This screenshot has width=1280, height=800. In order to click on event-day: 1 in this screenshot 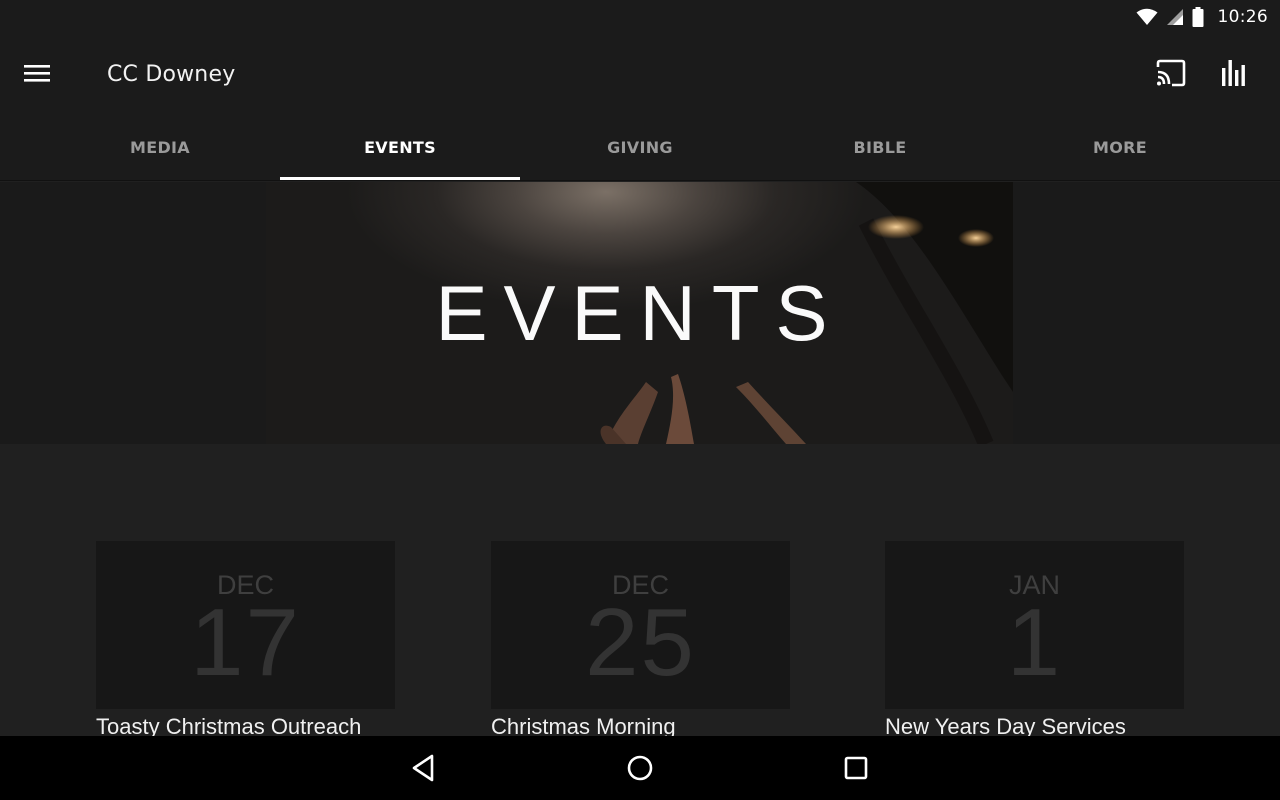, I will do `click(1034, 642)`.